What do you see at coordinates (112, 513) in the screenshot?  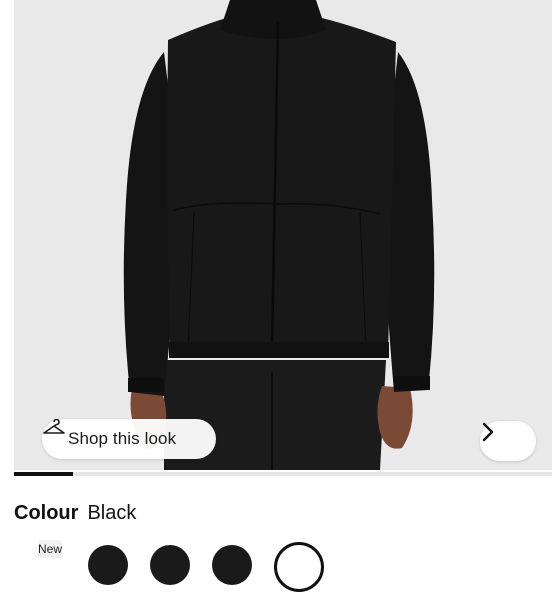 I see `colour-value: Black` at bounding box center [112, 513].